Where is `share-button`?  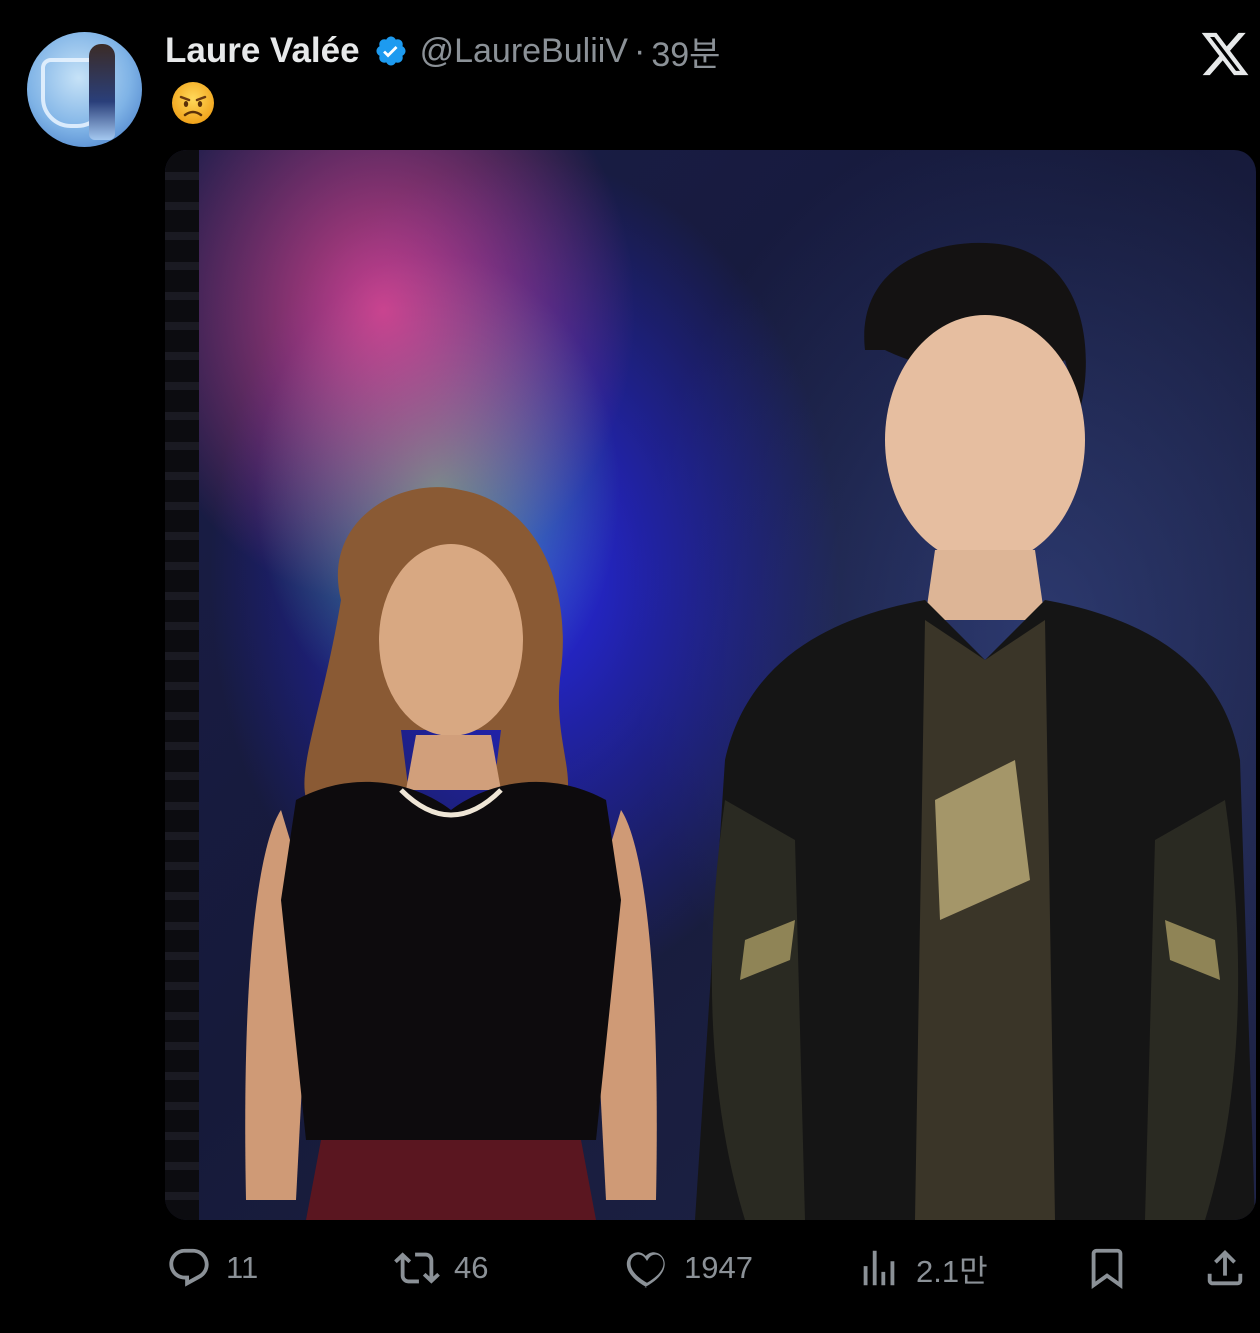
share-button is located at coordinates (1225, 1268).